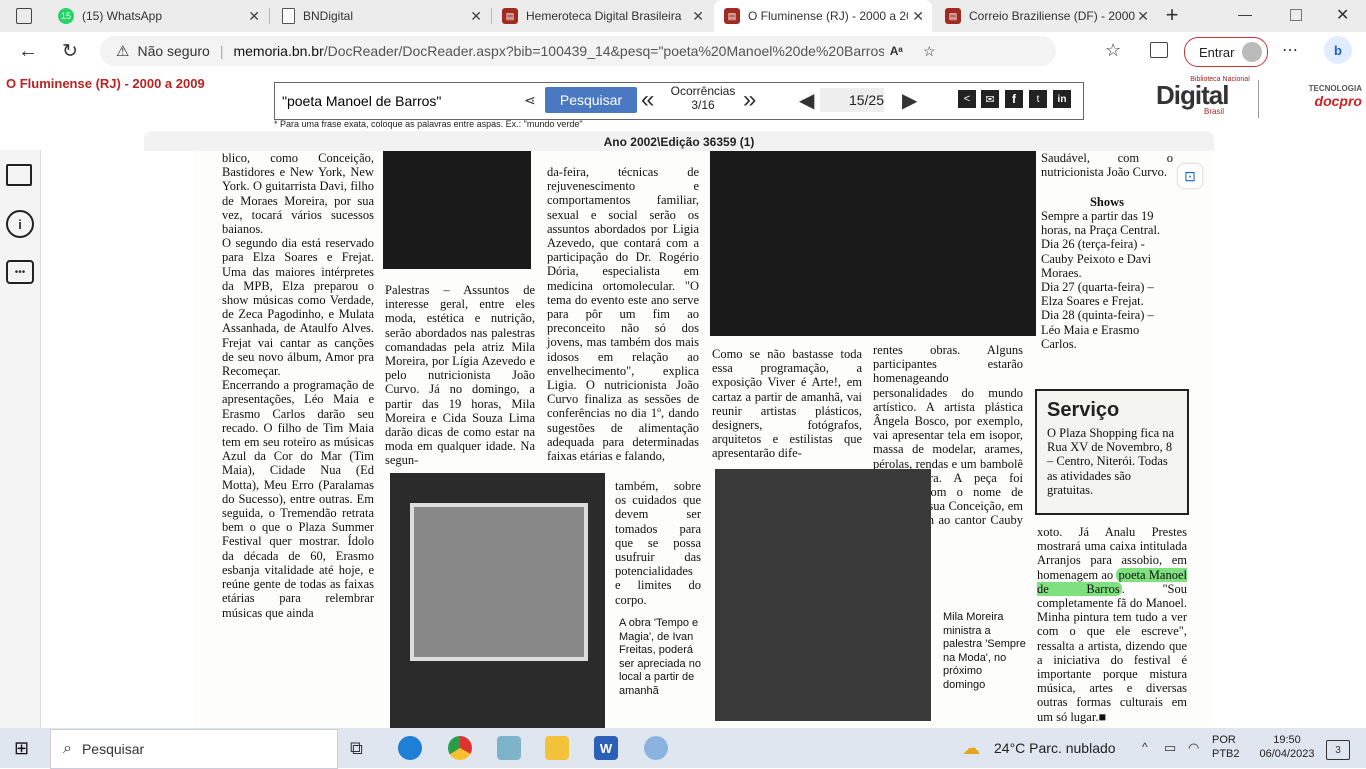  I want to click on signin-label: Entrar, so click(1217, 52).